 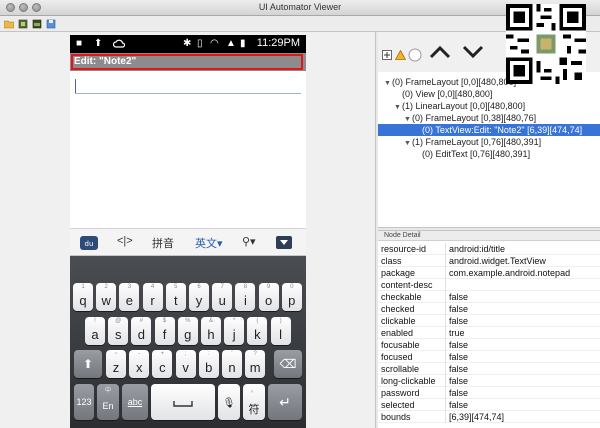 I want to click on hide-keyboard-icon, so click(x=284, y=242).